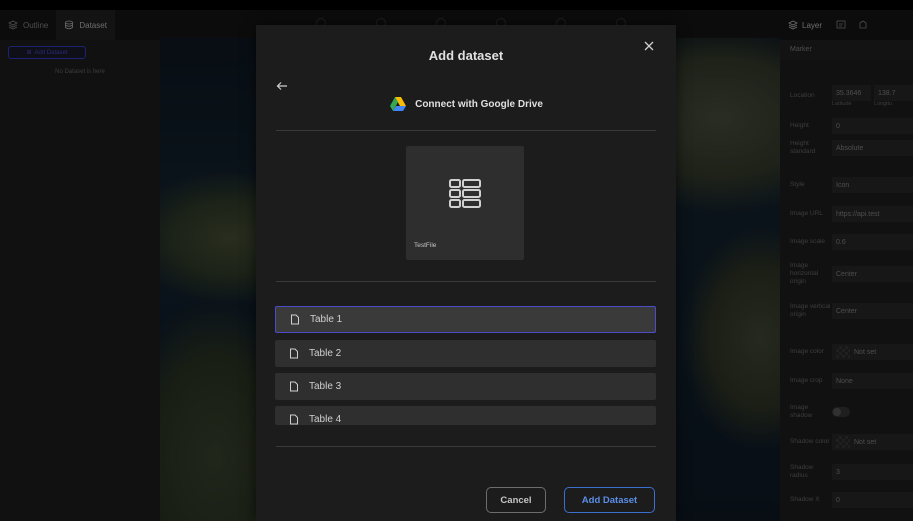 The width and height of the screenshot is (913, 521). I want to click on close-icon, so click(649, 46).